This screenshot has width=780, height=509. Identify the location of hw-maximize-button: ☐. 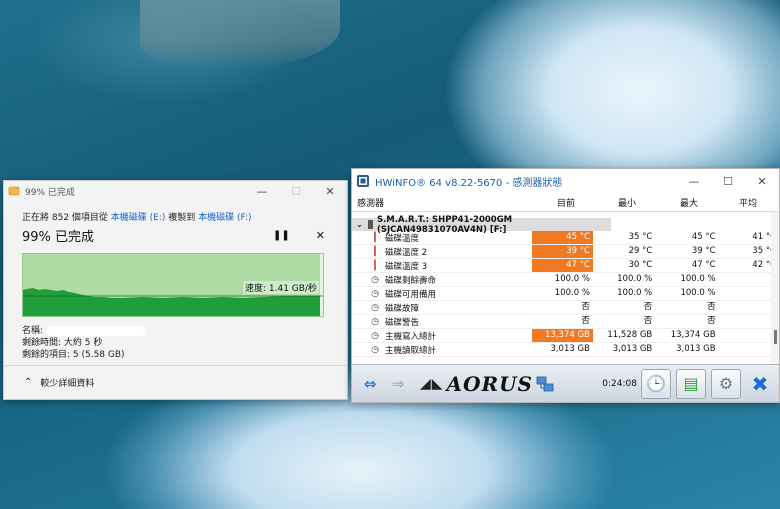
(728, 181).